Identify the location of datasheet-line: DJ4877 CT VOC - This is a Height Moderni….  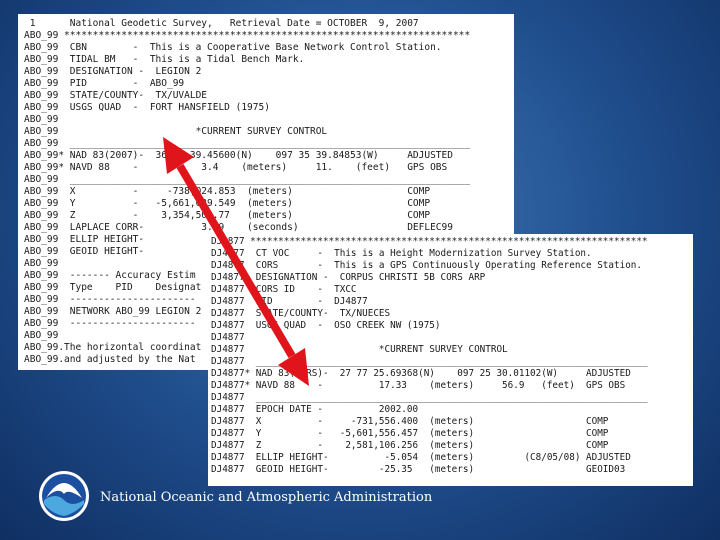
(401, 253).